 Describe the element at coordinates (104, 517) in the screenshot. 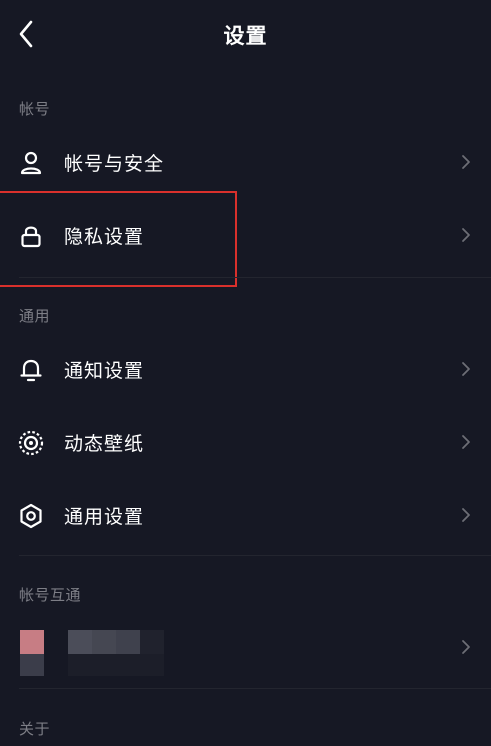

I see `general-settings-label: 通用设置` at that location.